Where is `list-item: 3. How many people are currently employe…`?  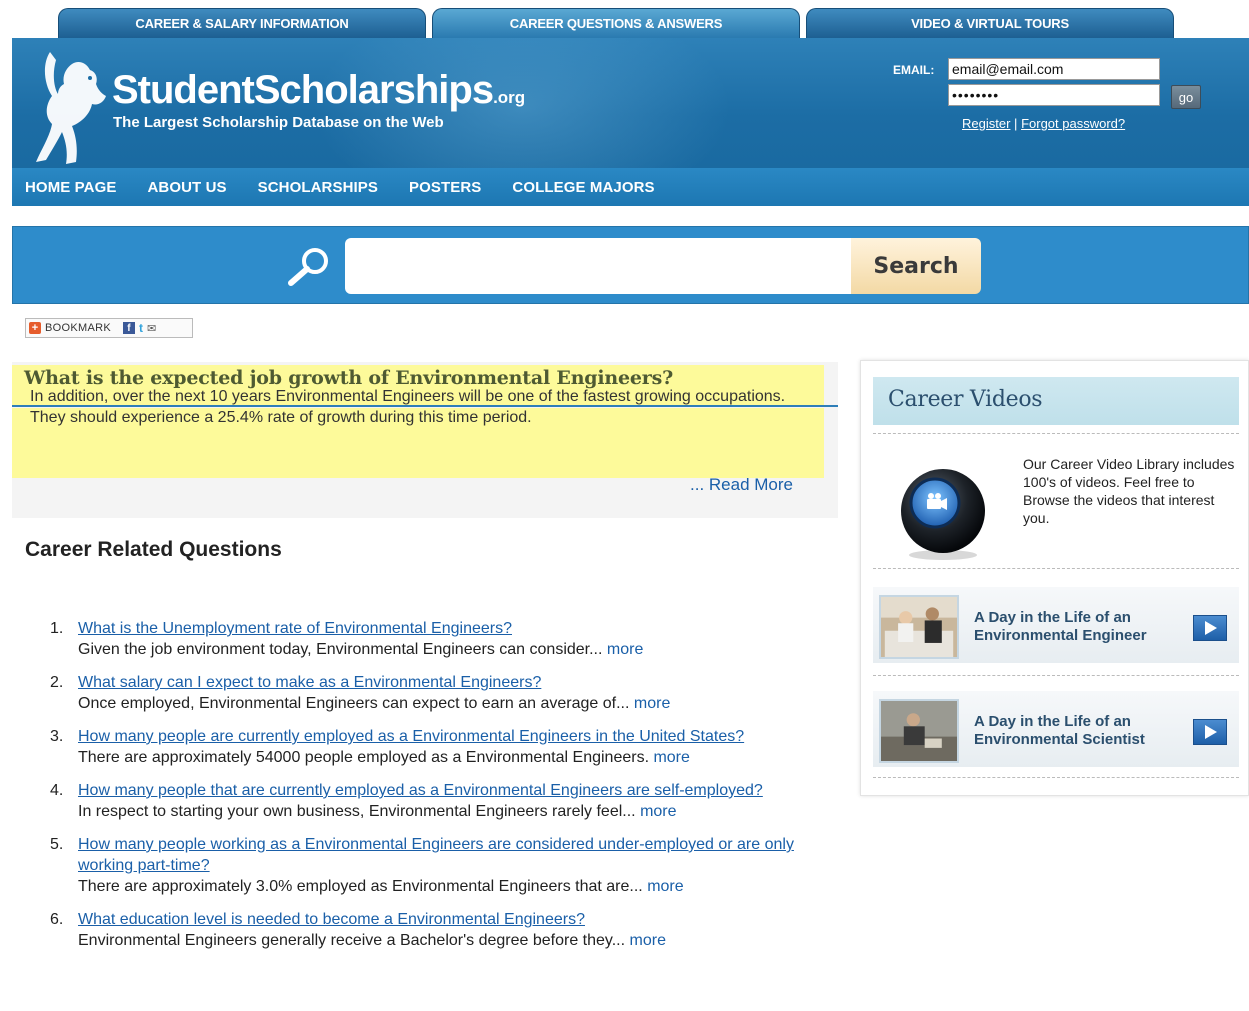 list-item: 3. How many people are currently employe… is located at coordinates (430, 747).